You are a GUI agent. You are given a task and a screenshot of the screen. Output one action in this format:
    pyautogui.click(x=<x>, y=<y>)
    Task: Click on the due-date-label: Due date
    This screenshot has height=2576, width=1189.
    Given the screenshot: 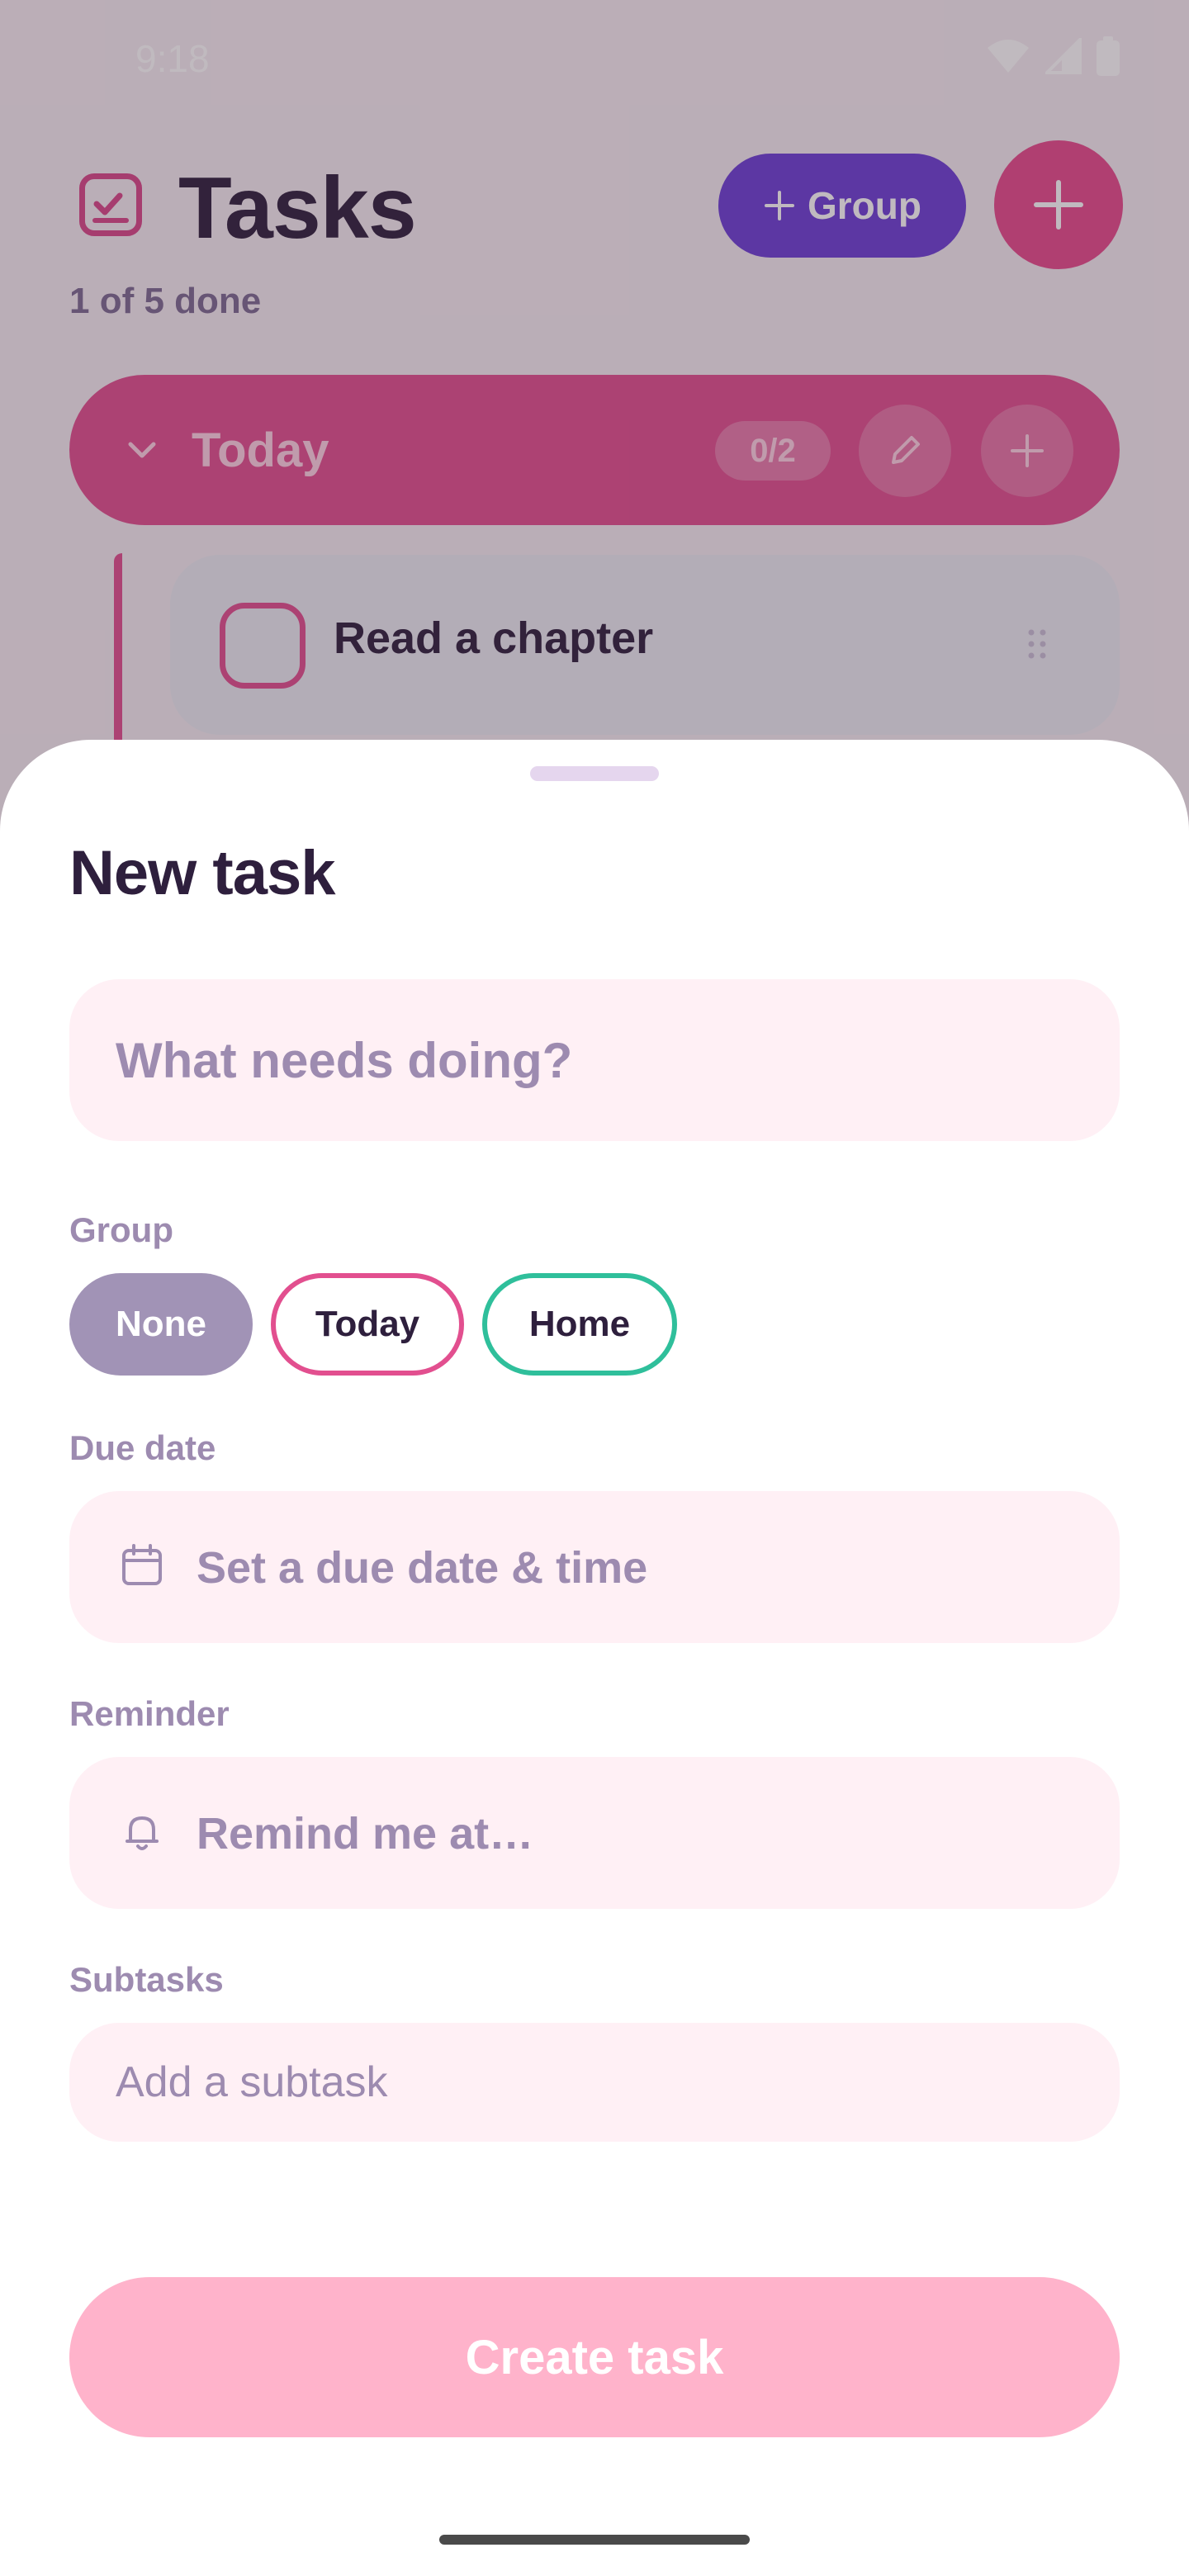 What is the action you would take?
    pyautogui.click(x=142, y=1447)
    